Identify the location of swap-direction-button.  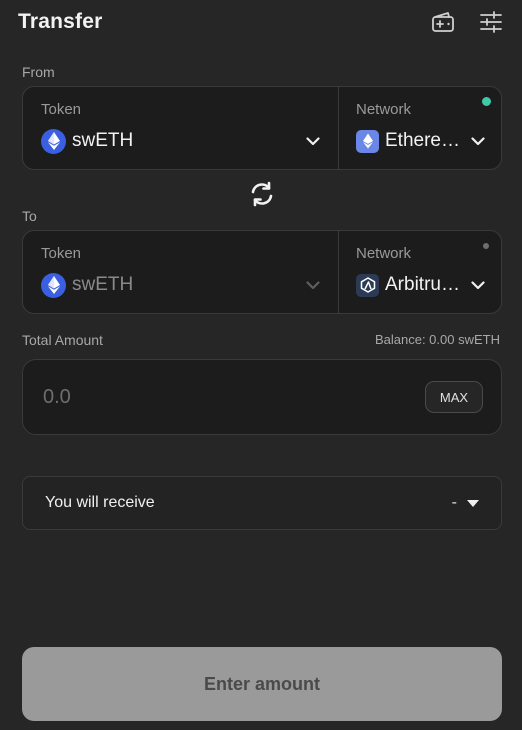
(262, 196).